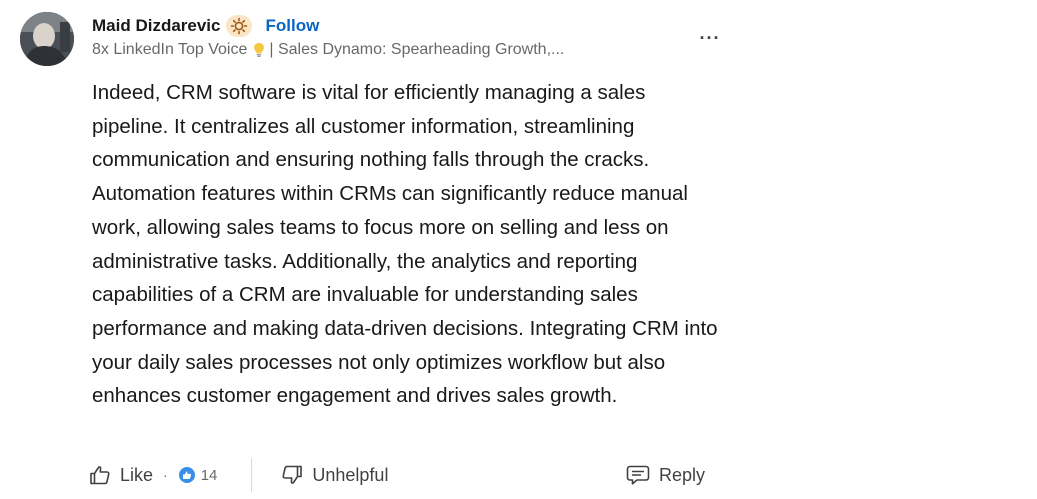 This screenshot has width=1037, height=499. I want to click on follow-button: Follow, so click(293, 26).